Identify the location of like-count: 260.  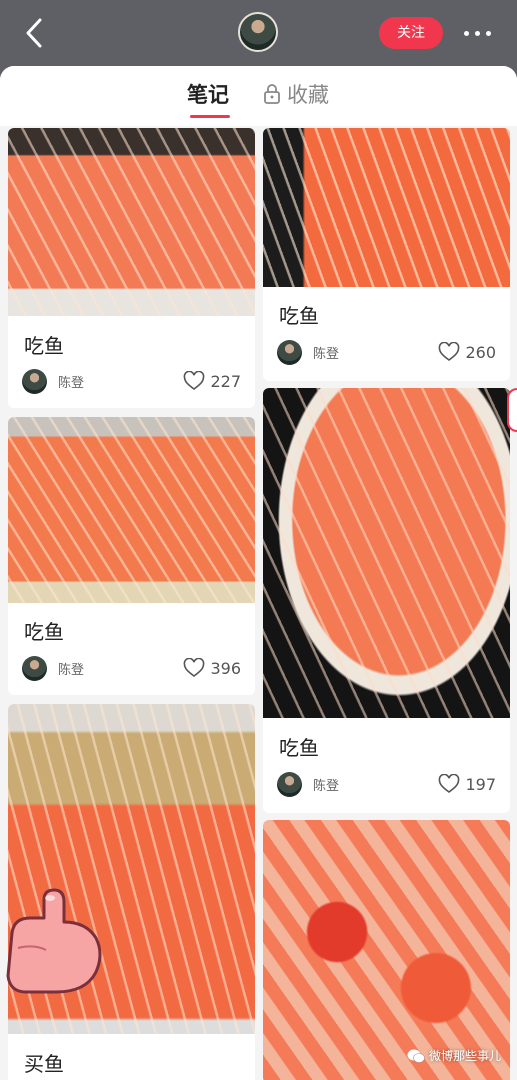
(467, 352).